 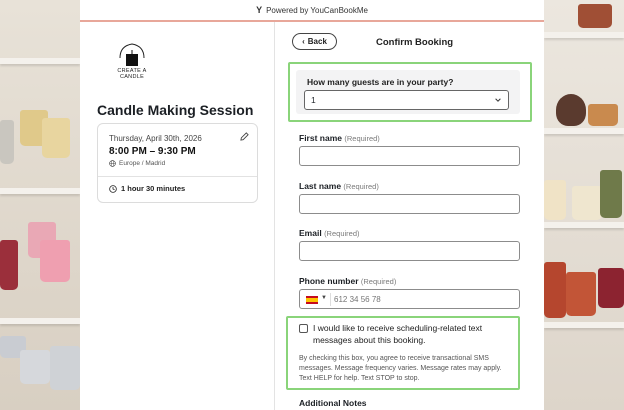 What do you see at coordinates (409, 251) in the screenshot?
I see `email-input` at bounding box center [409, 251].